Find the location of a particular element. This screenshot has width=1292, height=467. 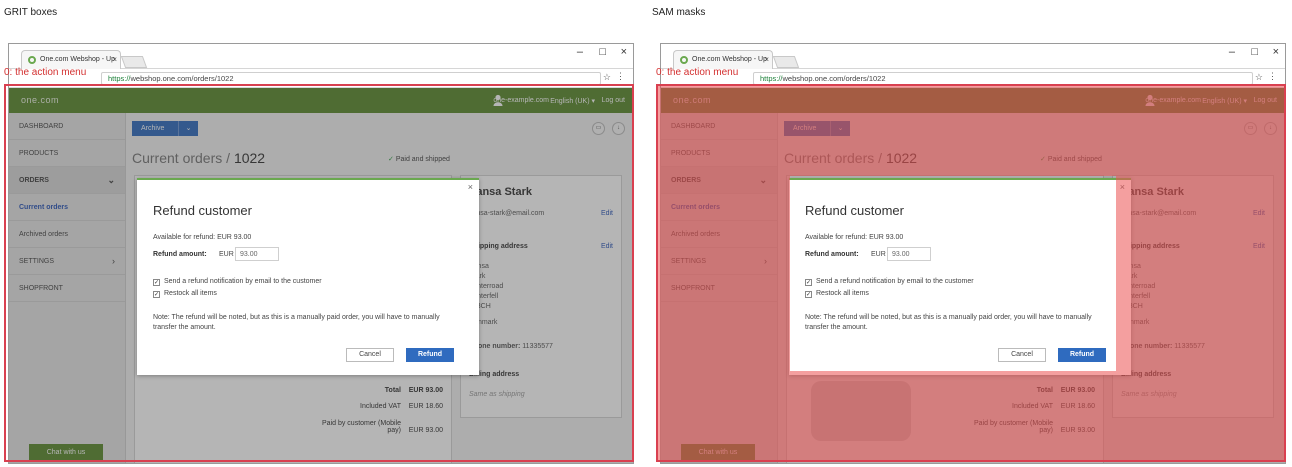

left-panel-caption: GRIT boxes is located at coordinates (31, 12).